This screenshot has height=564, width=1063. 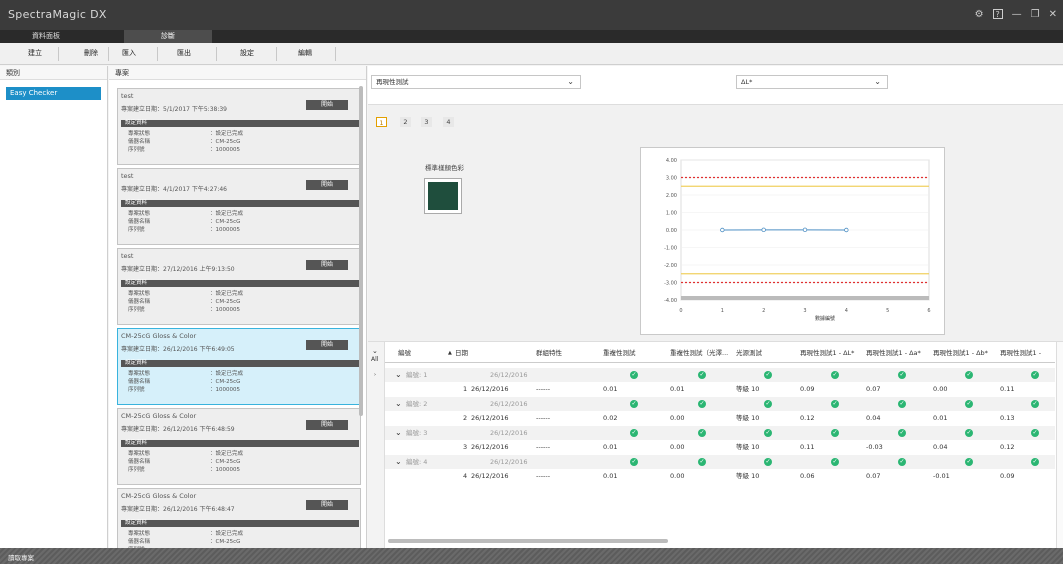 What do you see at coordinates (381, 122) in the screenshot?
I see `page-button-1: 1` at bounding box center [381, 122].